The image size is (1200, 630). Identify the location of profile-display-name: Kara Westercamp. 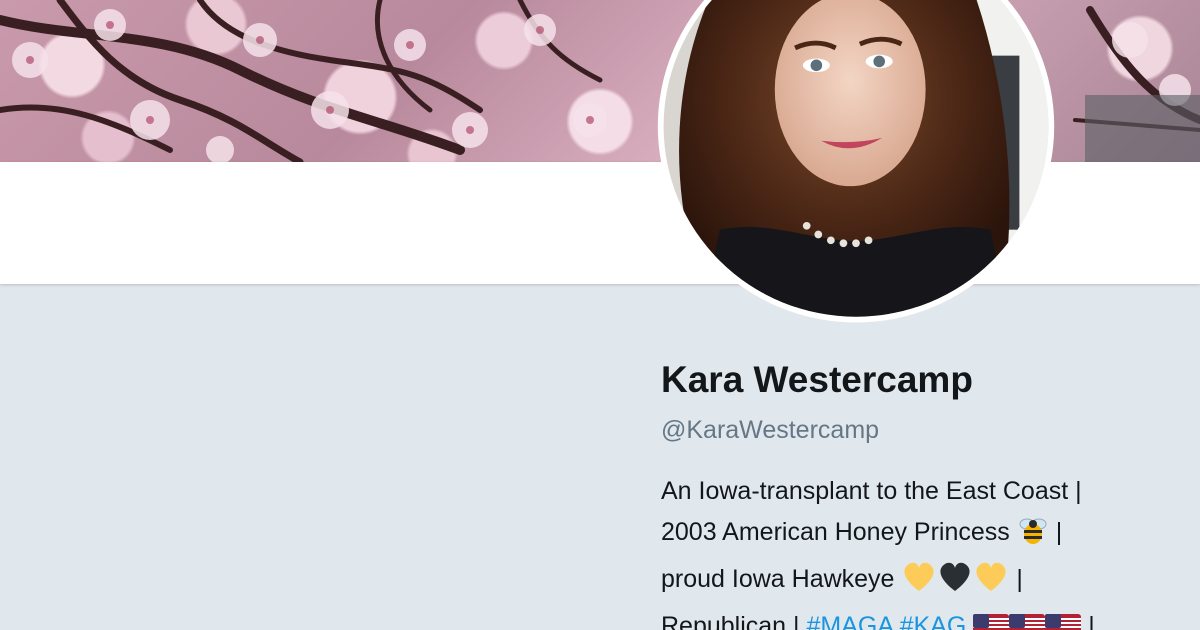
(921, 380).